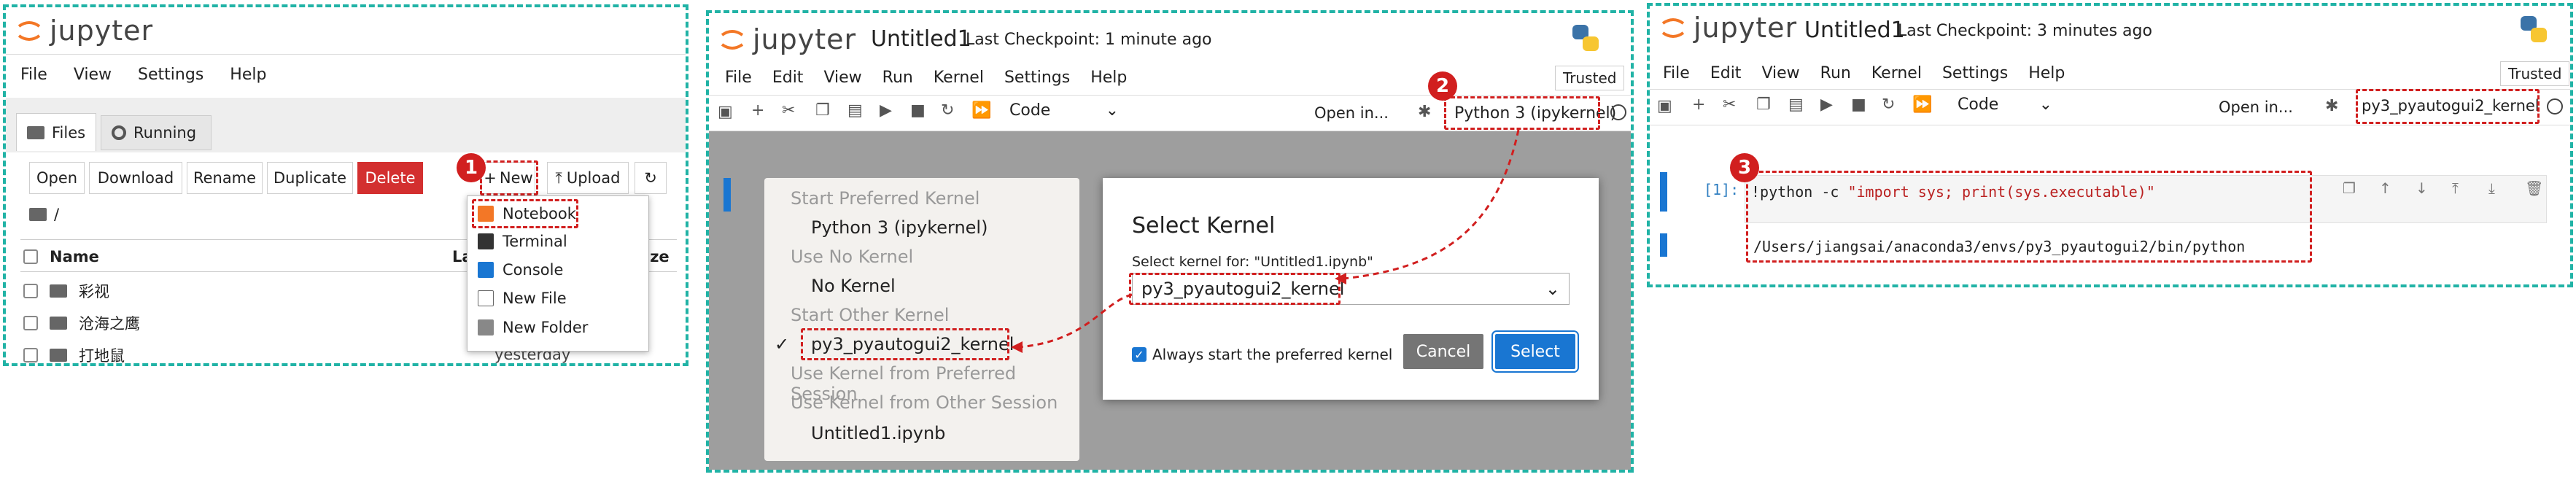 This screenshot has width=2576, height=477. What do you see at coordinates (1721, 189) in the screenshot?
I see `cell-prompt: [1]:` at bounding box center [1721, 189].